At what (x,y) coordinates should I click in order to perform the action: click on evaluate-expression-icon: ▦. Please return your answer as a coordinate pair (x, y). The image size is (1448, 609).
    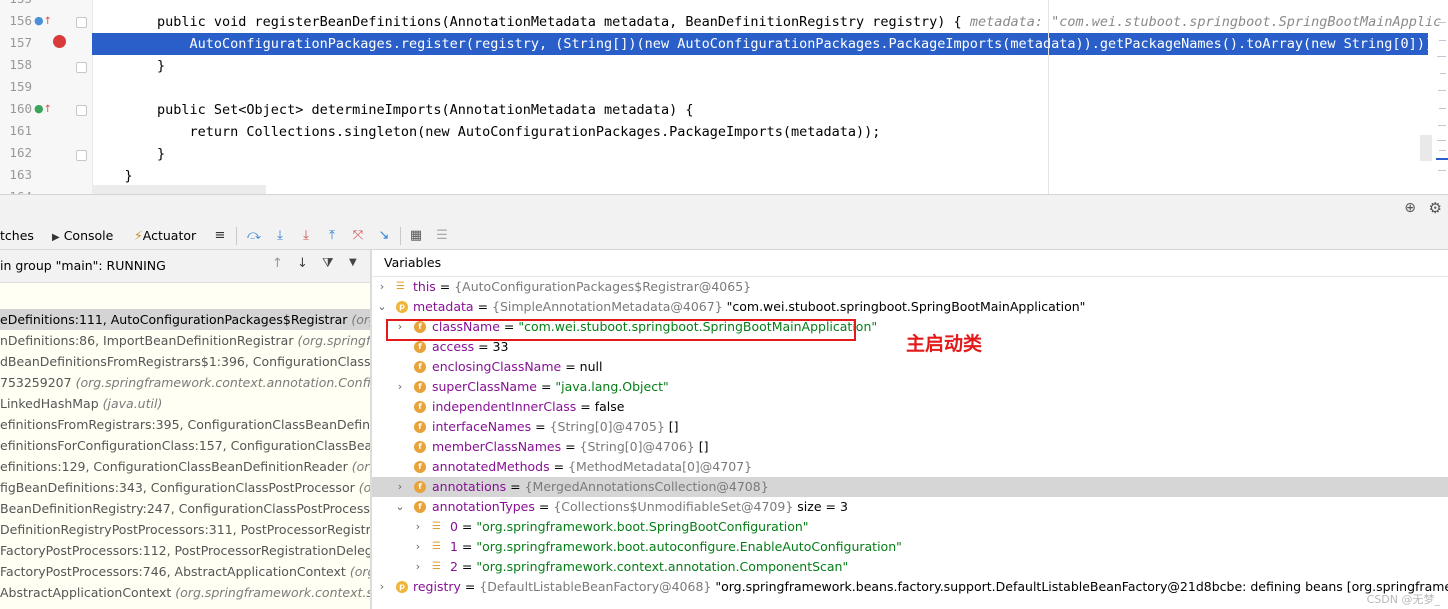
    Looking at the image, I should click on (416, 236).